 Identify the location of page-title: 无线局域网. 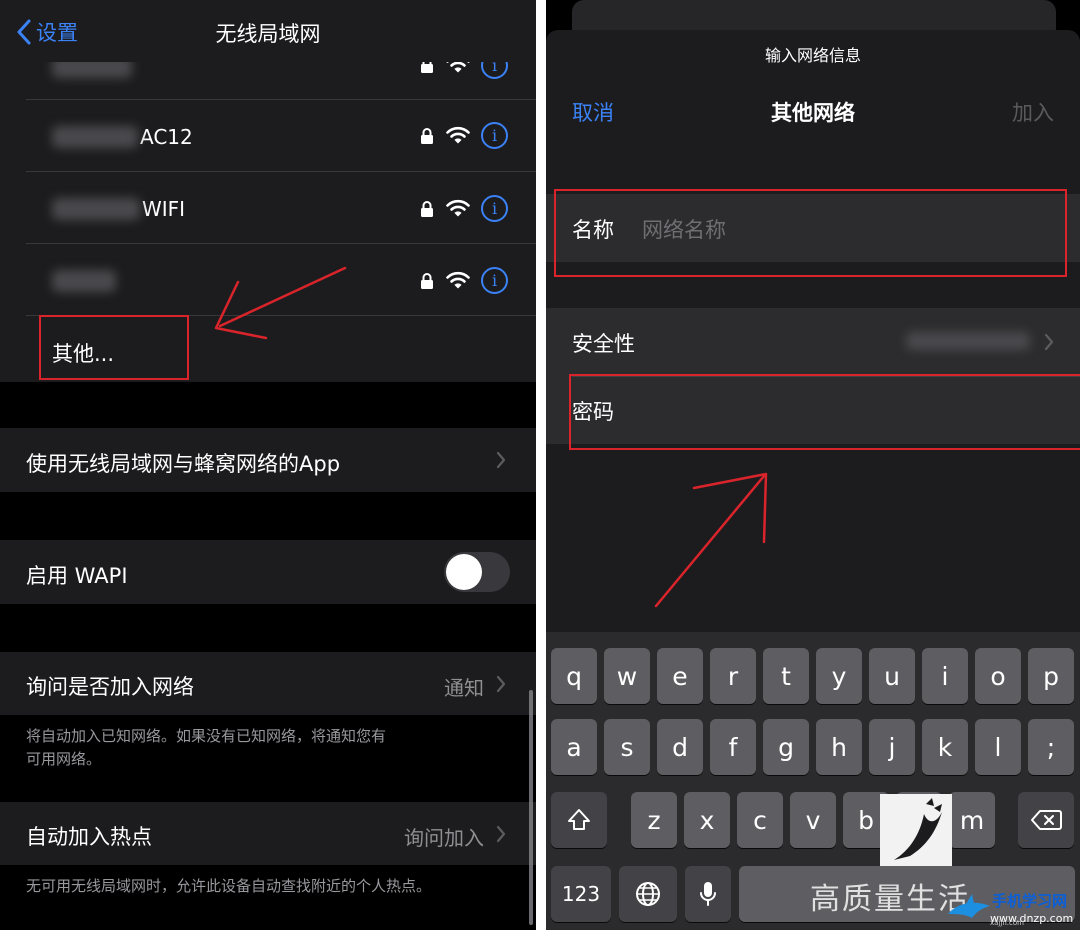
(268, 34).